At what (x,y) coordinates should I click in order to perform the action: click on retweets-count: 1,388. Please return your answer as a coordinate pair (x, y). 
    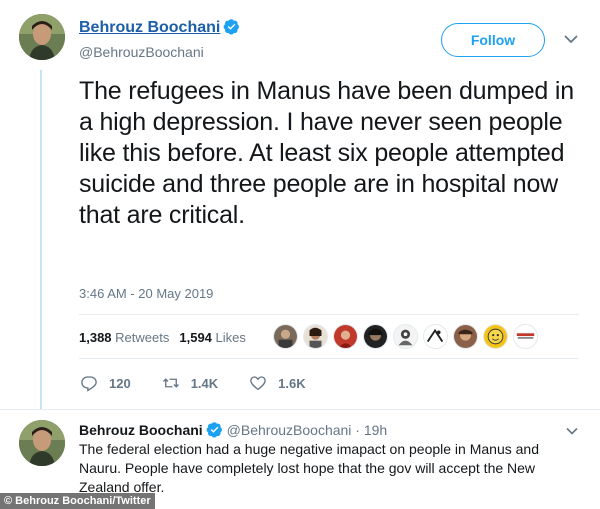
    Looking at the image, I should click on (95, 337).